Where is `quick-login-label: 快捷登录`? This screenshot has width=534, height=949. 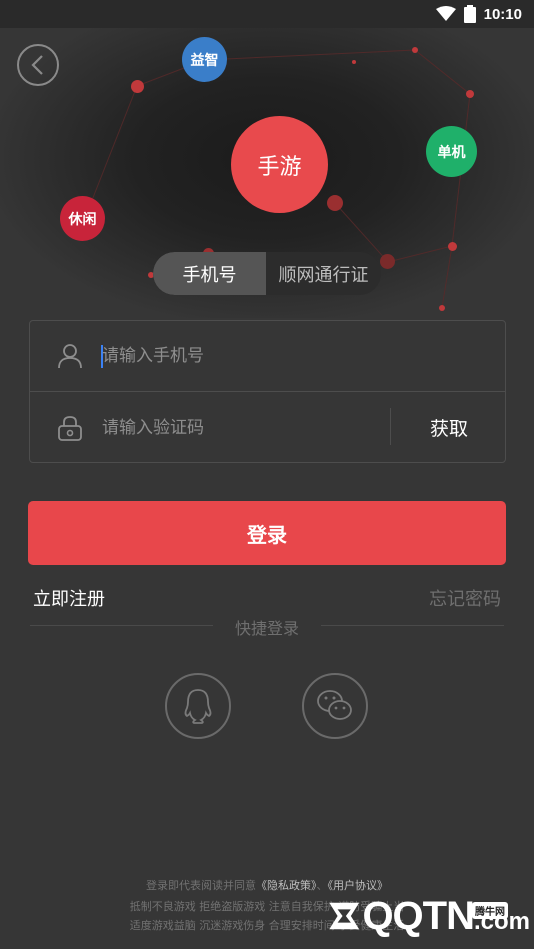 quick-login-label: 快捷登录 is located at coordinates (266, 628).